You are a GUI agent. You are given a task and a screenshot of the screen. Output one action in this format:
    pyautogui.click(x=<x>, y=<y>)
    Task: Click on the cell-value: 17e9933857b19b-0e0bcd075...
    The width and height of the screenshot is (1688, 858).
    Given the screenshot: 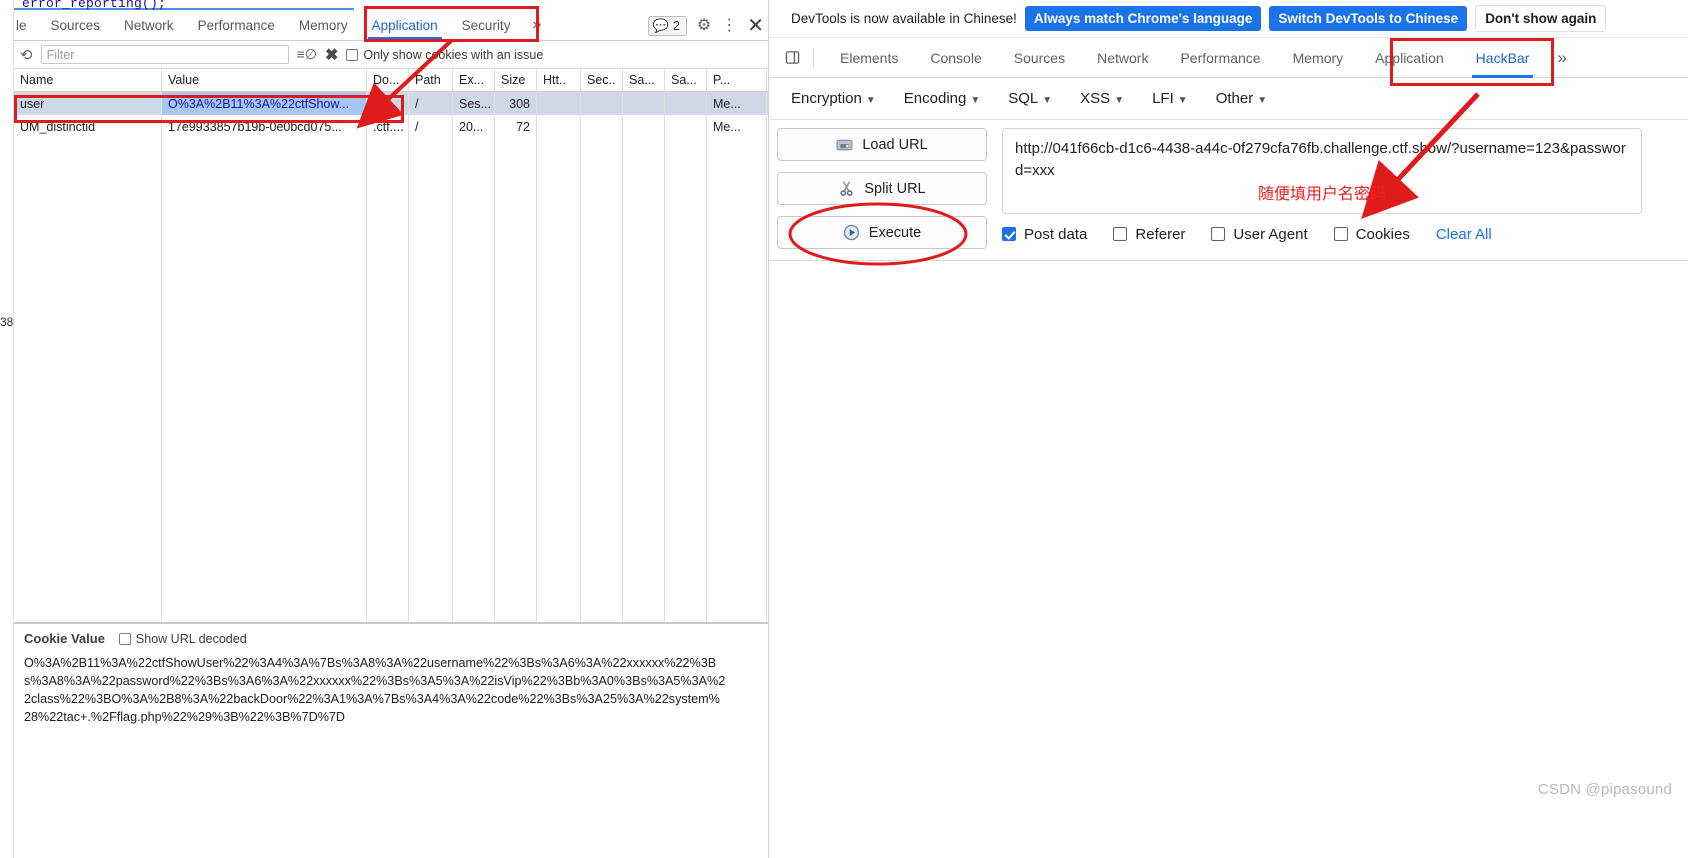 What is the action you would take?
    pyautogui.click(x=264, y=126)
    